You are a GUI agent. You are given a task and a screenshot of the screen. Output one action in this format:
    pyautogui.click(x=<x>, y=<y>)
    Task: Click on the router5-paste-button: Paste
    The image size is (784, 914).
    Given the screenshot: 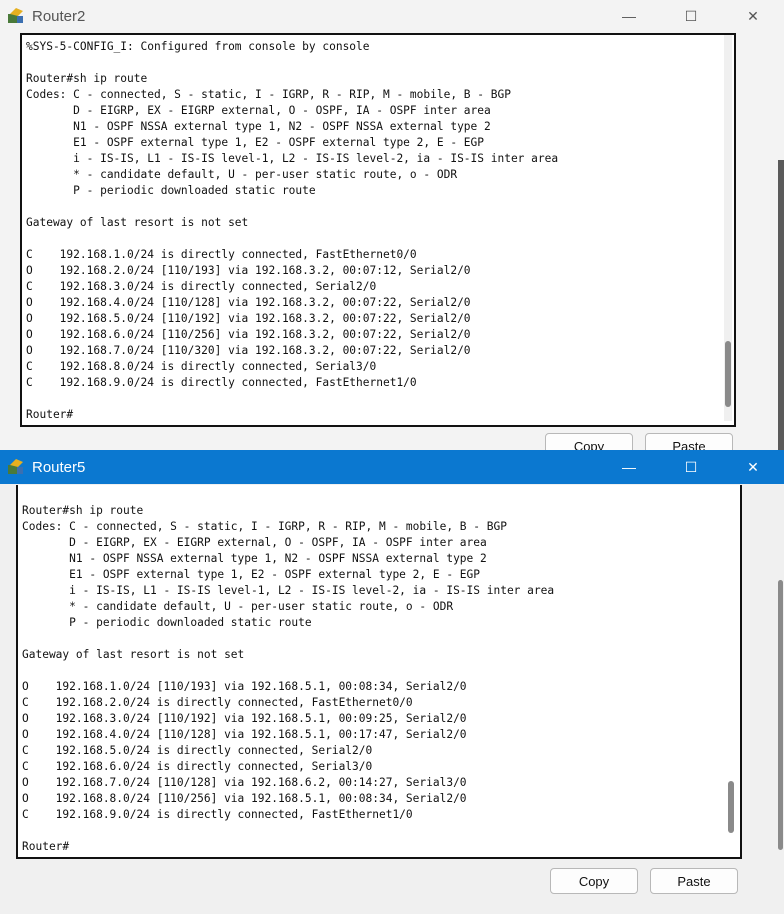 What is the action you would take?
    pyautogui.click(x=694, y=881)
    